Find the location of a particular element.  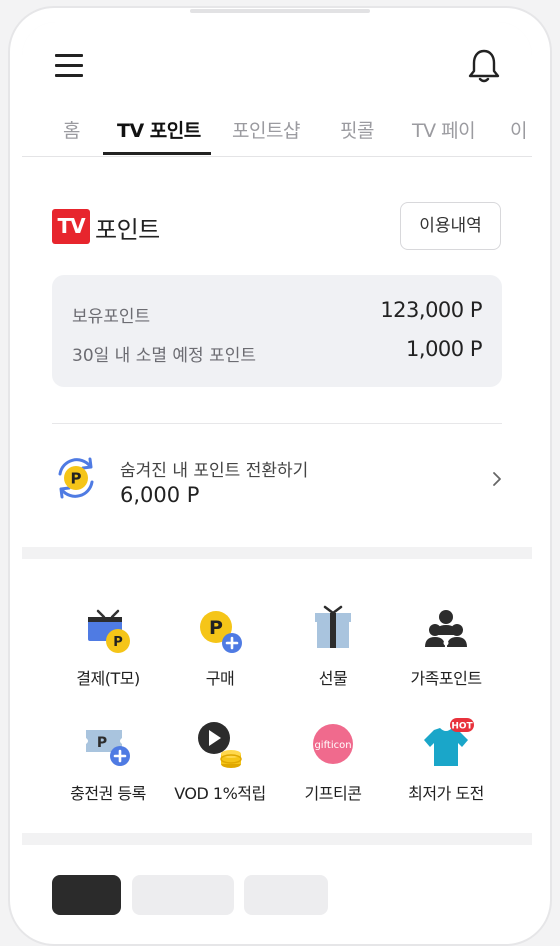

hot-badge: HOT is located at coordinates (462, 727).